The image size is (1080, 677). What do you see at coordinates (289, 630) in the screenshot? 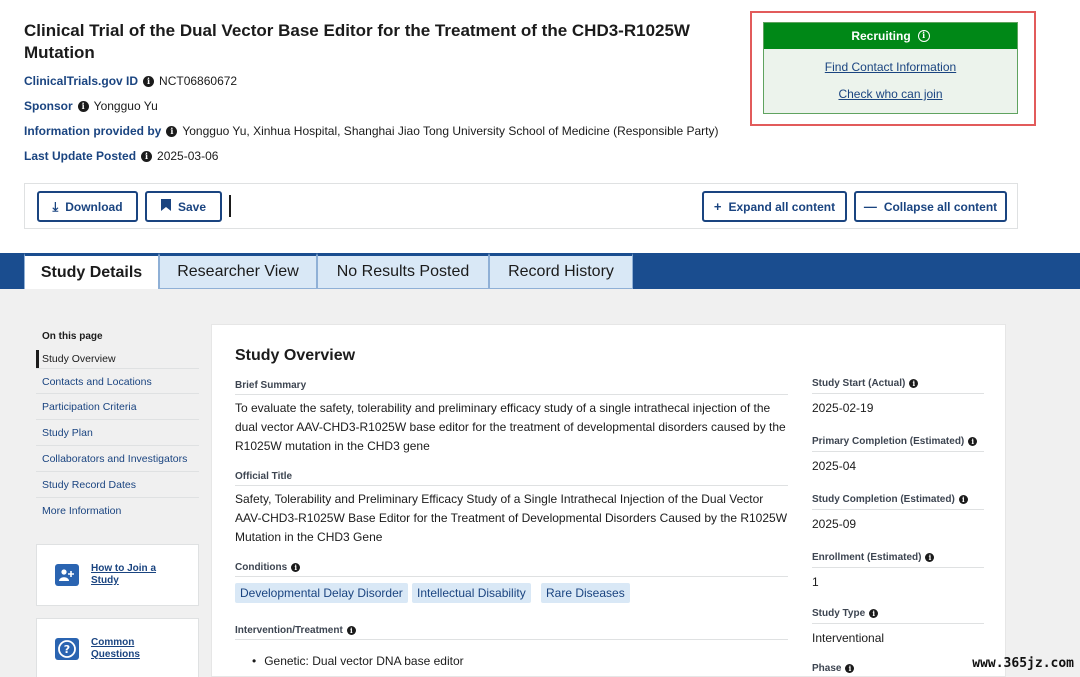
I see `intervention-label-text: Intervention/Treatment` at bounding box center [289, 630].